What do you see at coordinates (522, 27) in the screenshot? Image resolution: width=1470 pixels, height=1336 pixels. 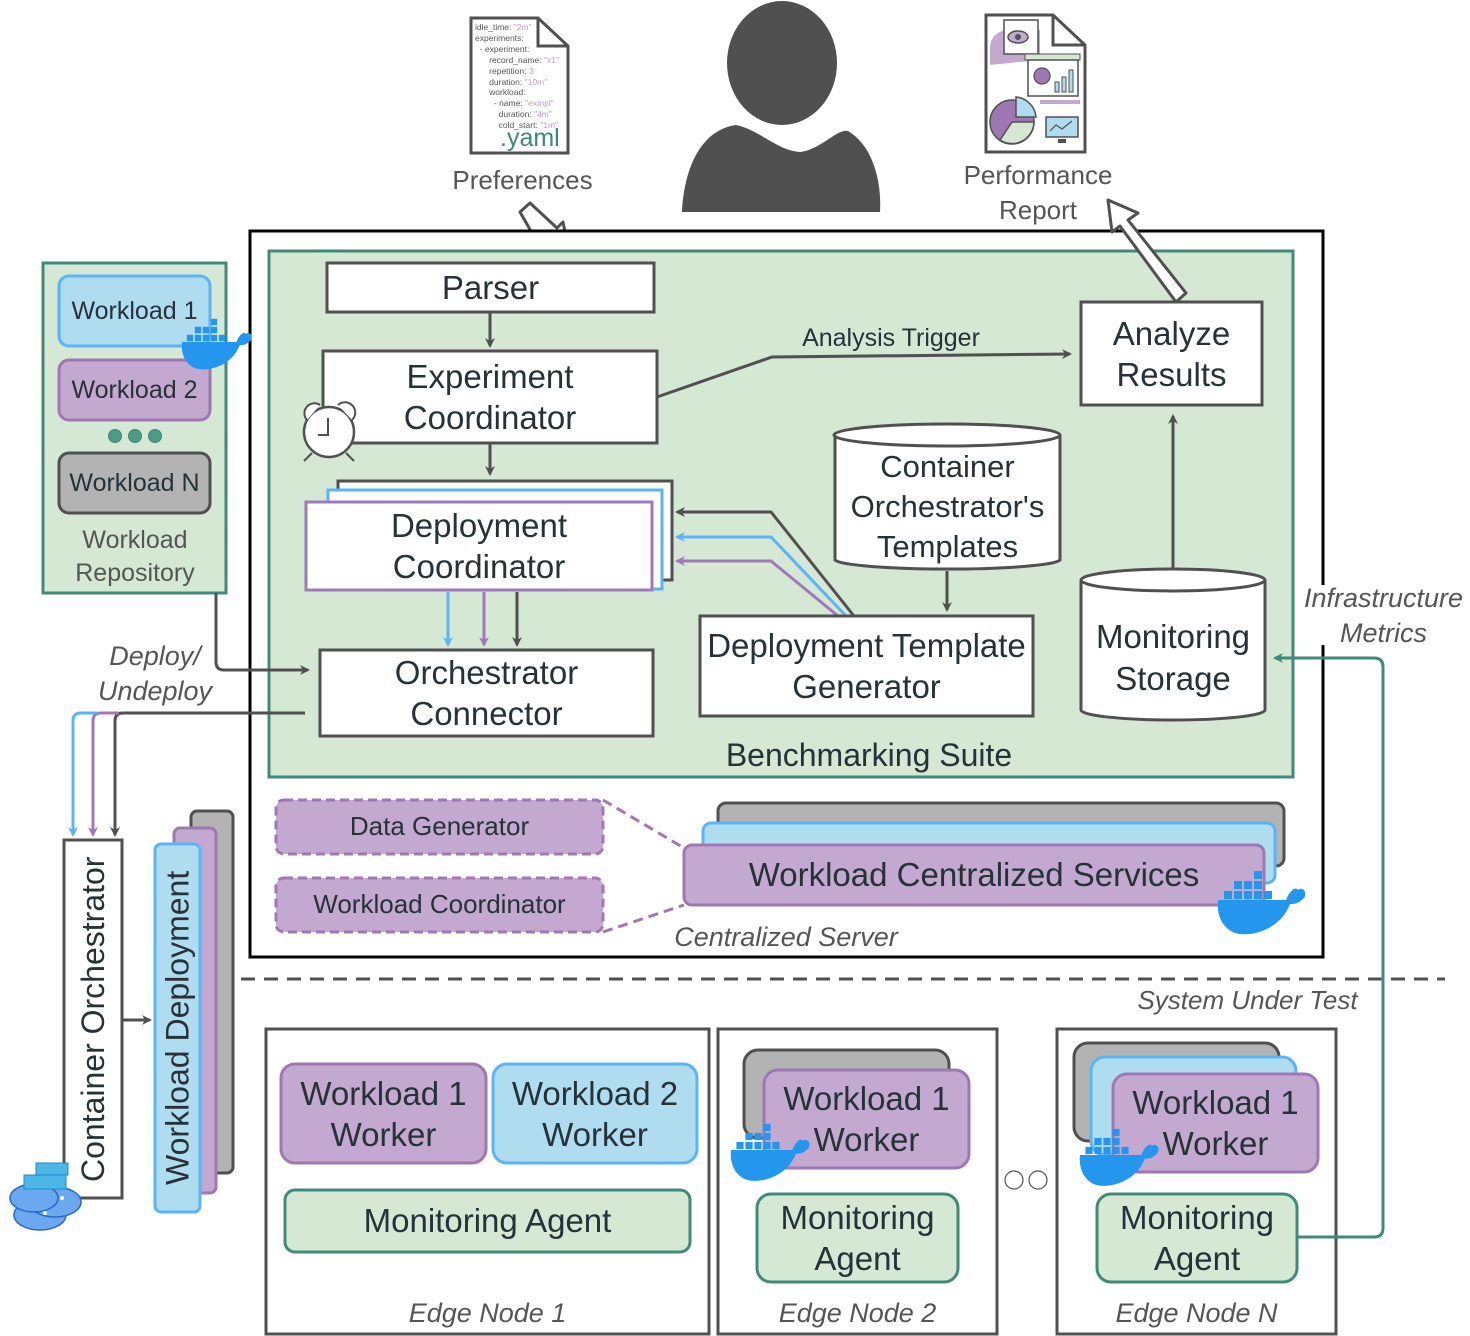 I see `yaml-value: "2m"` at bounding box center [522, 27].